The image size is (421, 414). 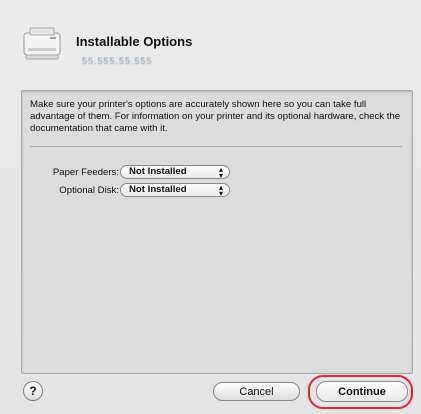 What do you see at coordinates (216, 146) in the screenshot?
I see `divider` at bounding box center [216, 146].